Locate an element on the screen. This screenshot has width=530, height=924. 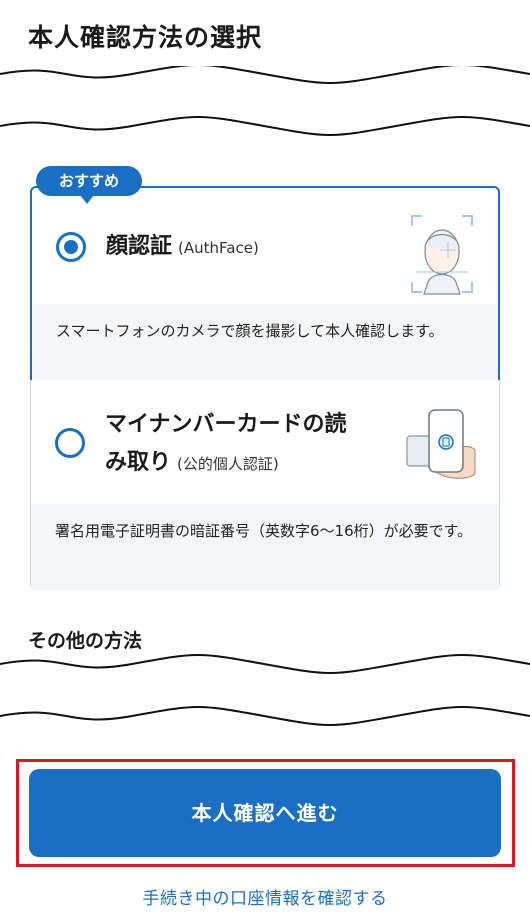
omission-wave-bottom is located at coordinates (265, 690).